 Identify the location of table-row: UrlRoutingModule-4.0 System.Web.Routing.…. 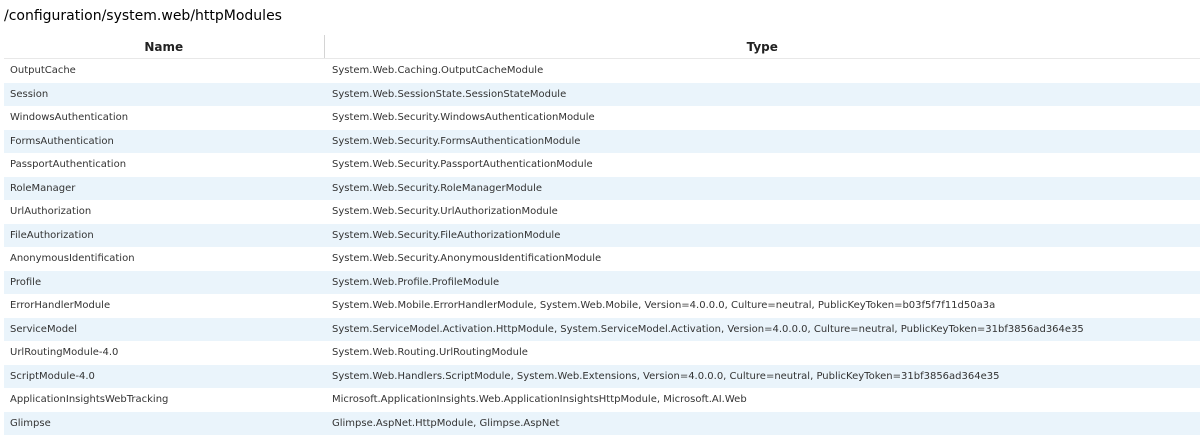
(602, 353).